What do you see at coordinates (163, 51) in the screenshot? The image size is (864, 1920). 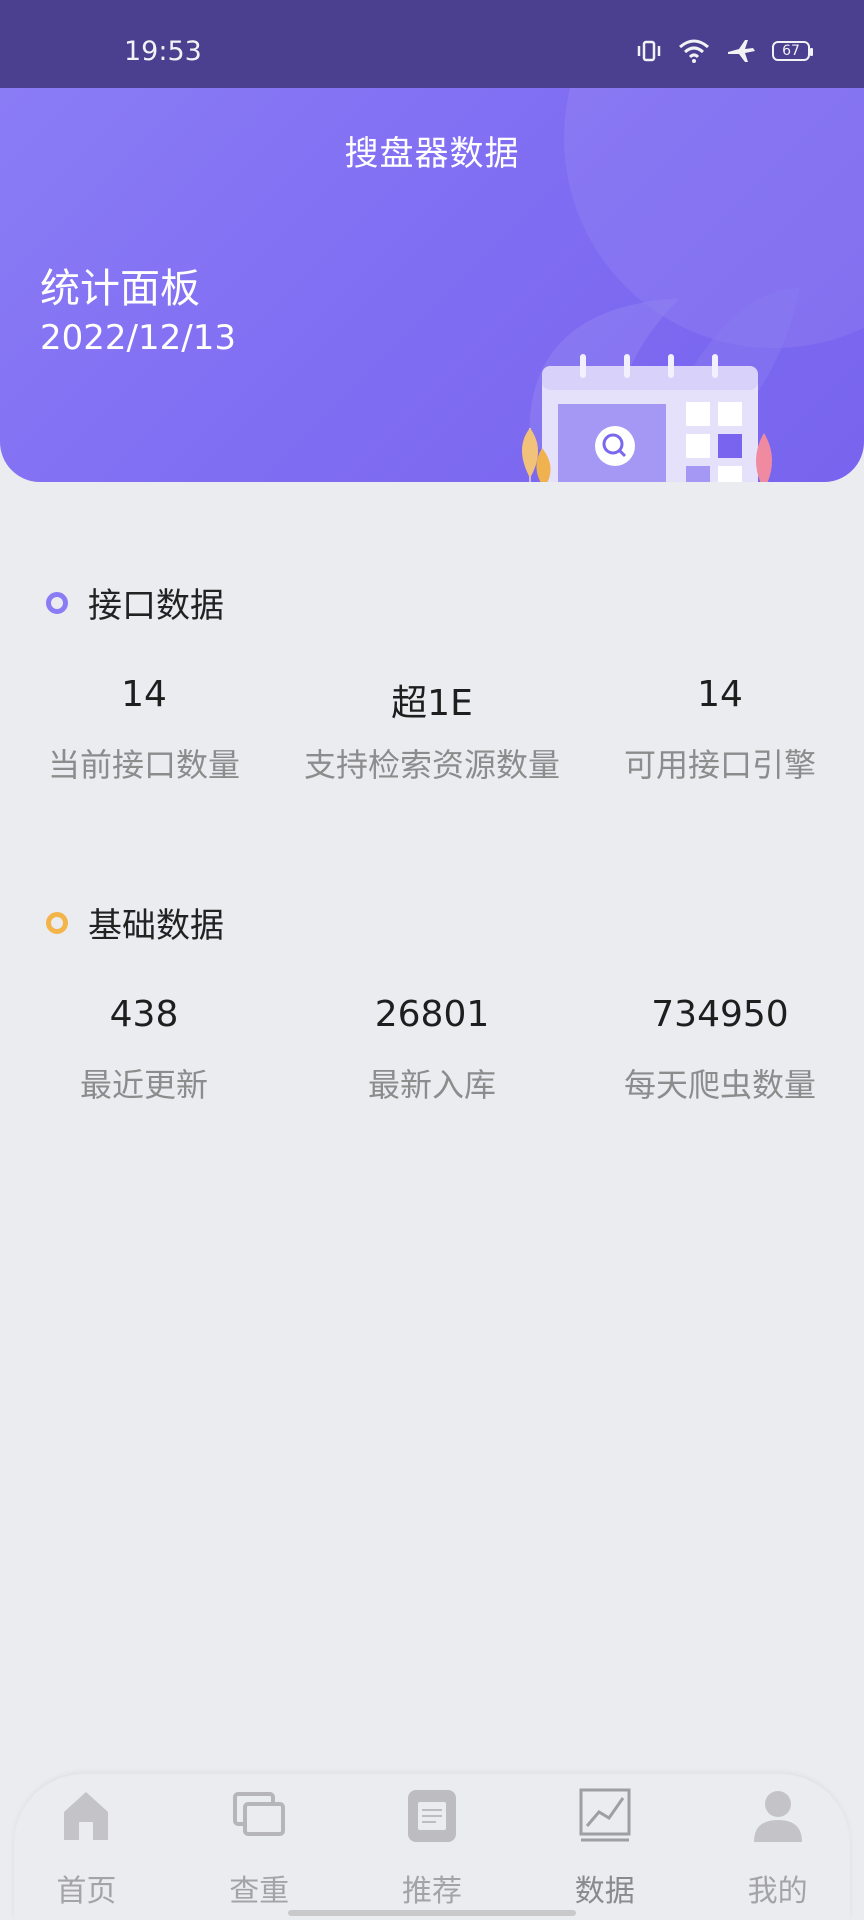 I see `status-time: 19:53` at bounding box center [163, 51].